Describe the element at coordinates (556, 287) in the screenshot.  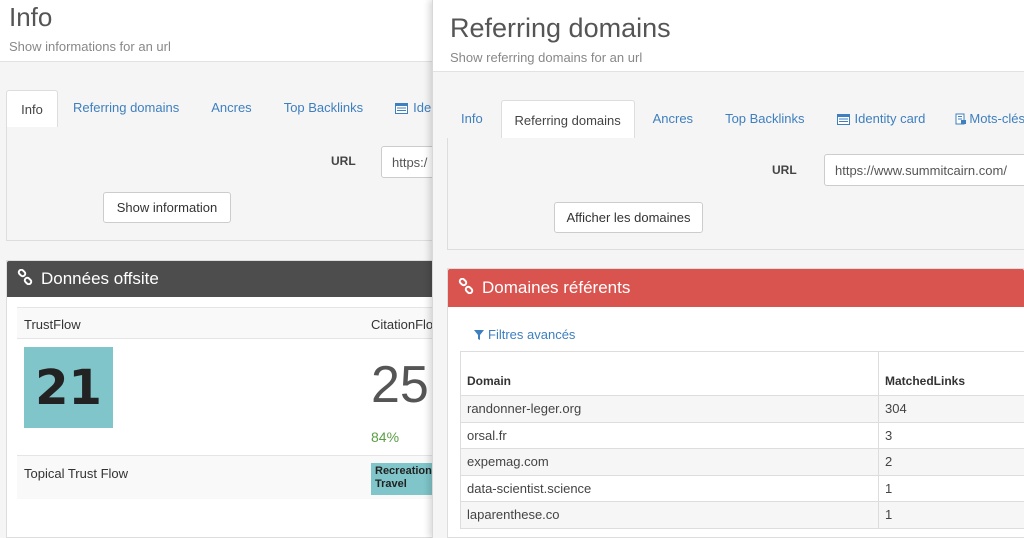
I see `card-title: Domaines référents` at that location.